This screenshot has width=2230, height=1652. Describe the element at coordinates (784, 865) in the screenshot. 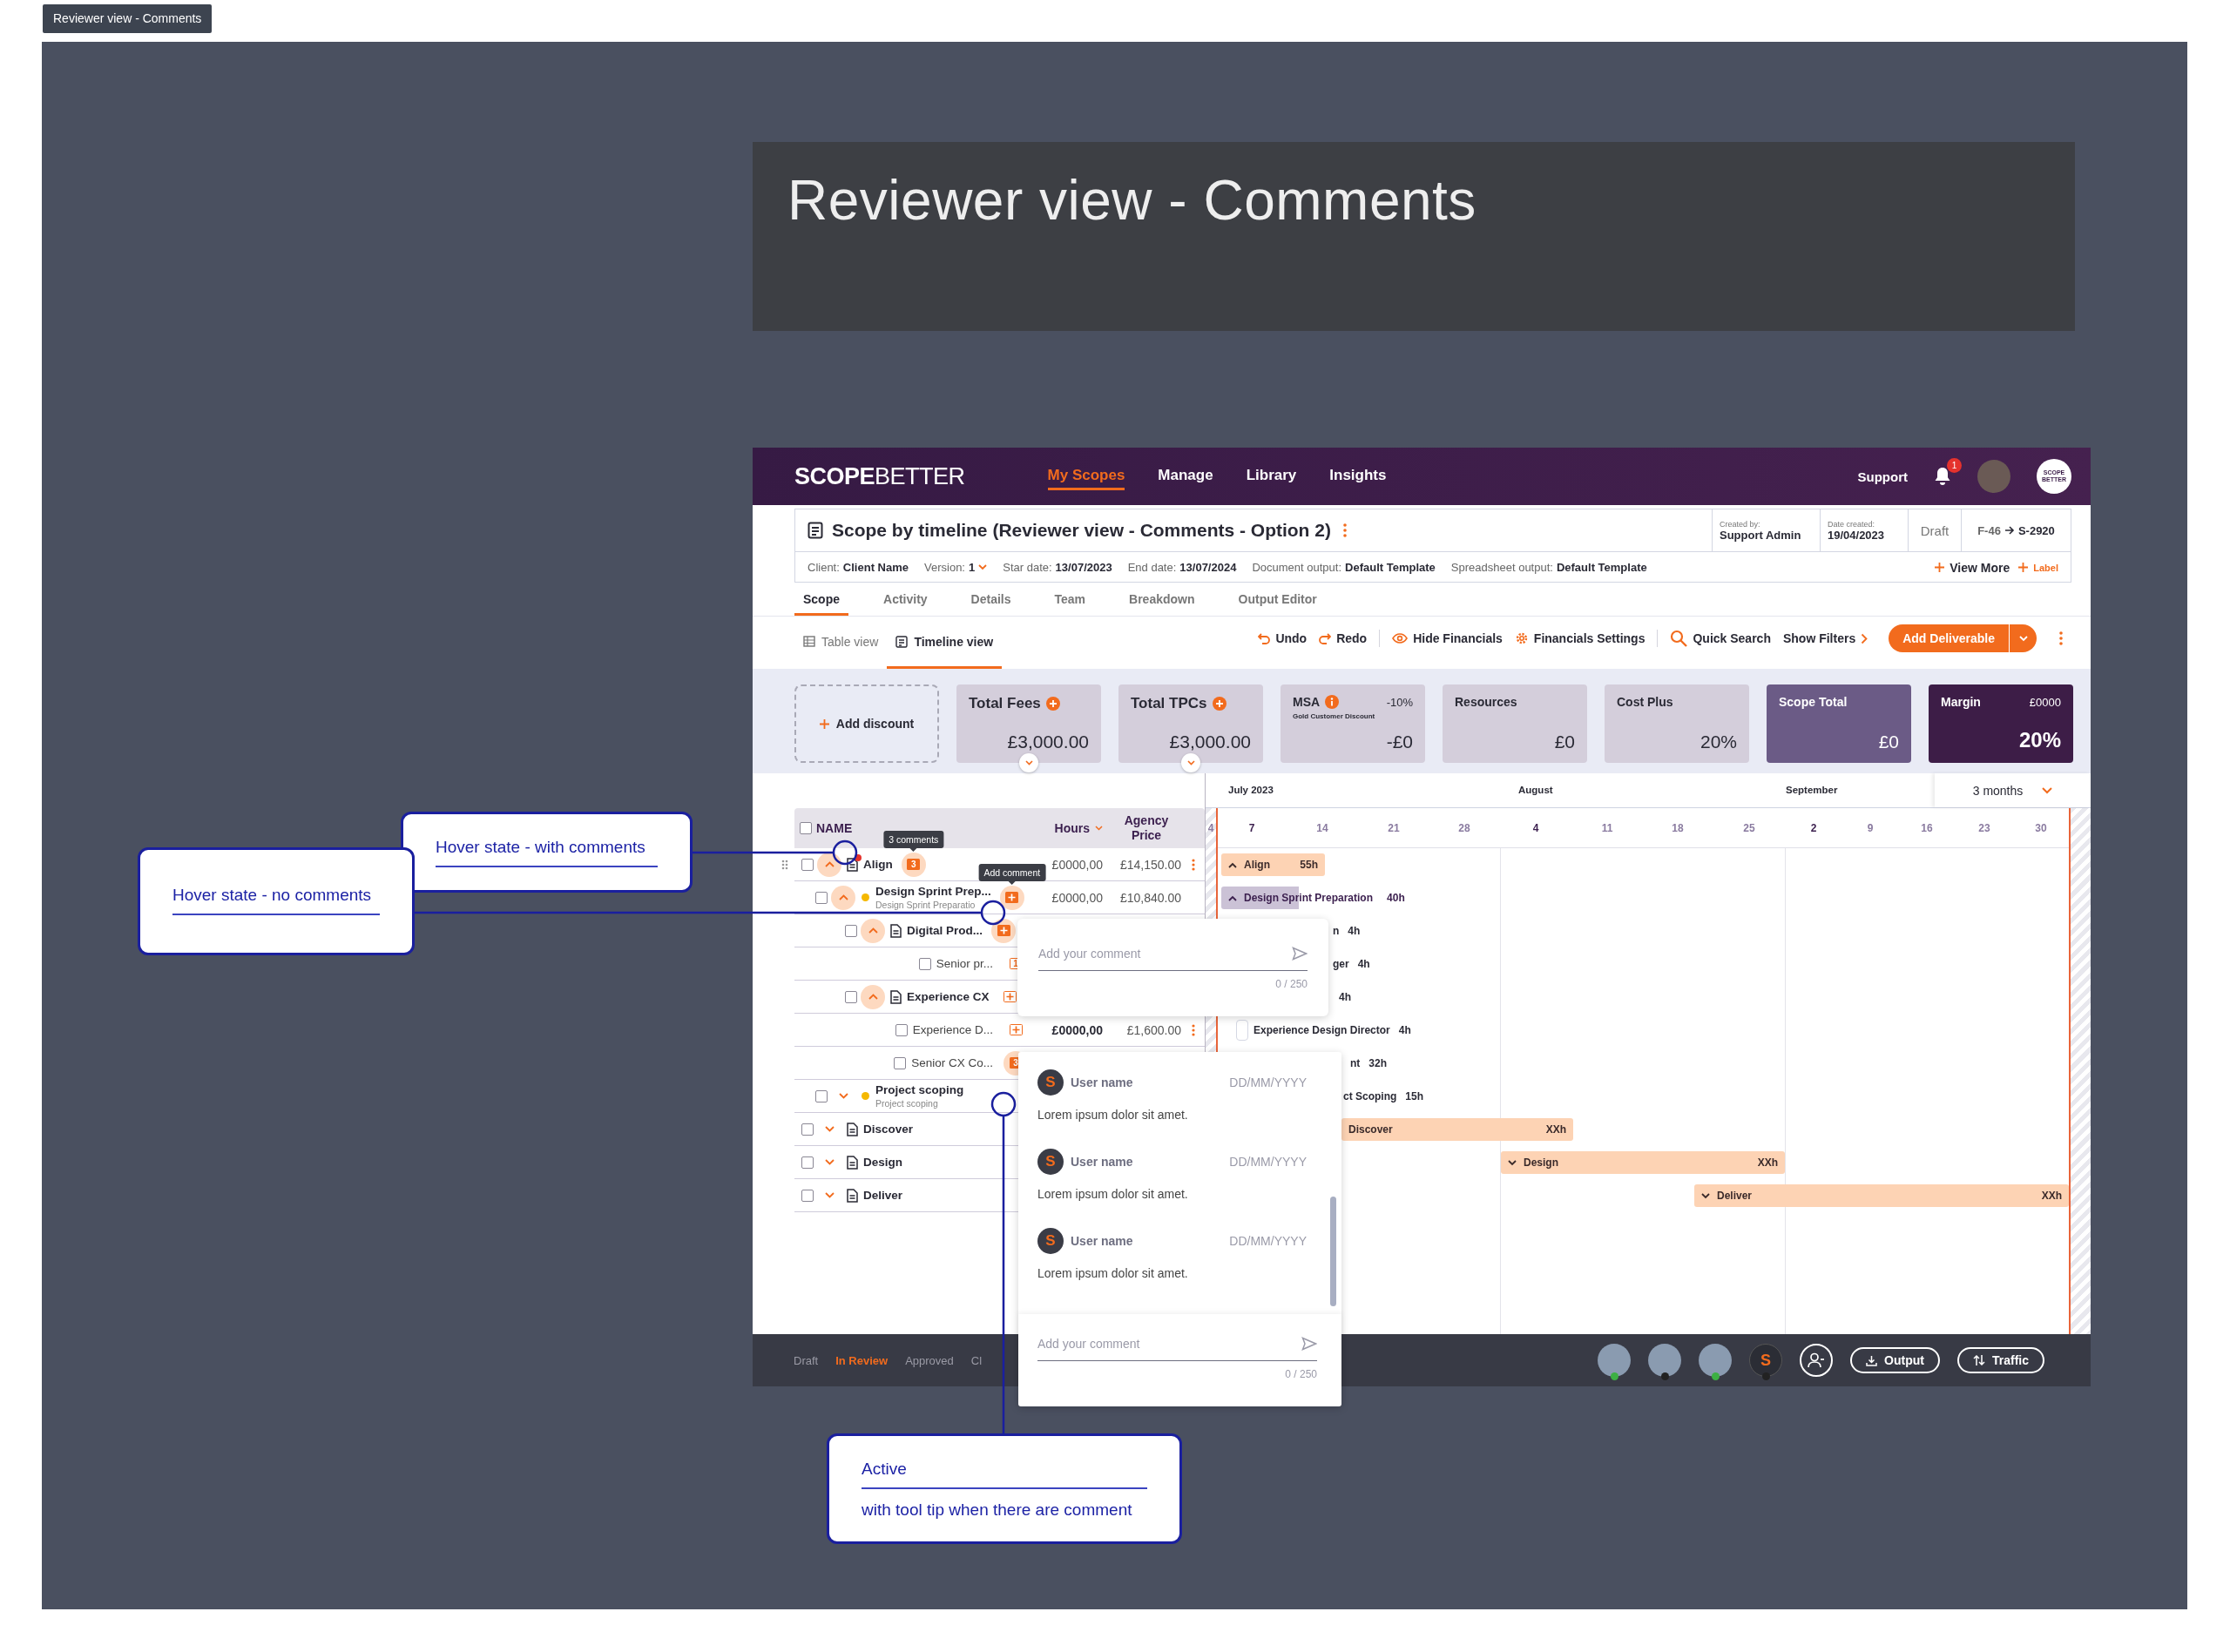

I see `drag-handle-icon` at that location.